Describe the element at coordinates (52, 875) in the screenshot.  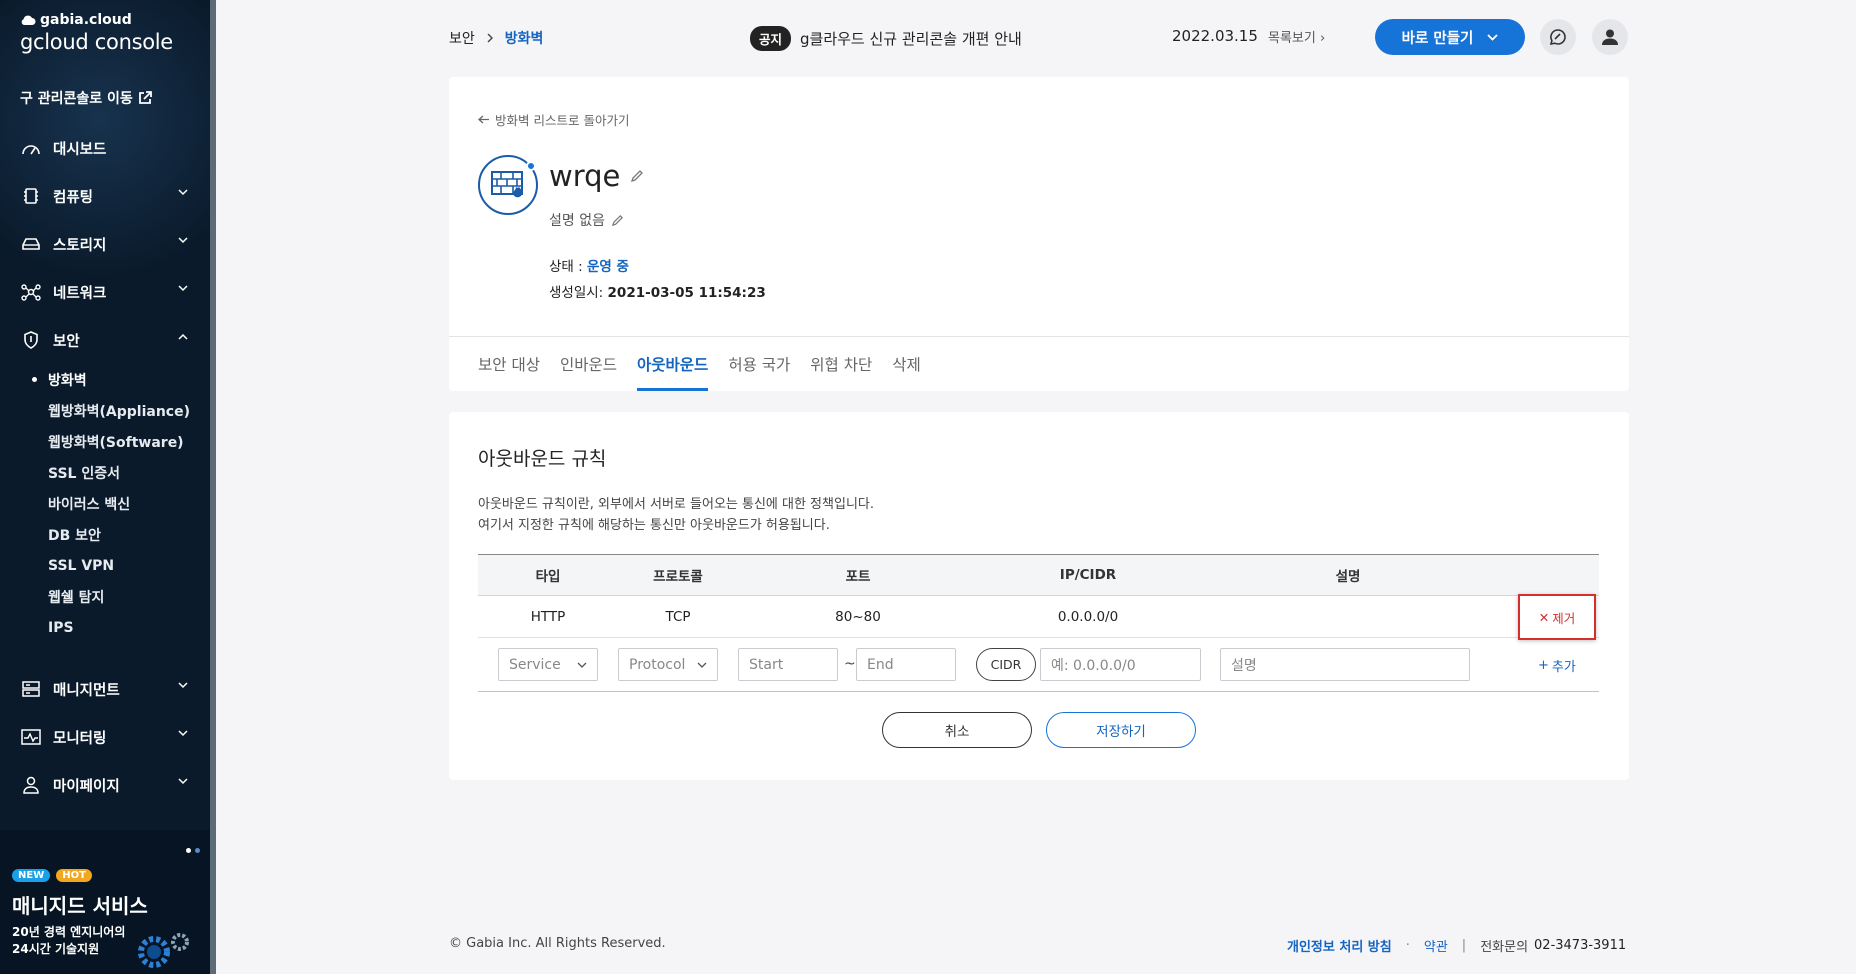
I see `promo-badges: NEW HOT` at that location.